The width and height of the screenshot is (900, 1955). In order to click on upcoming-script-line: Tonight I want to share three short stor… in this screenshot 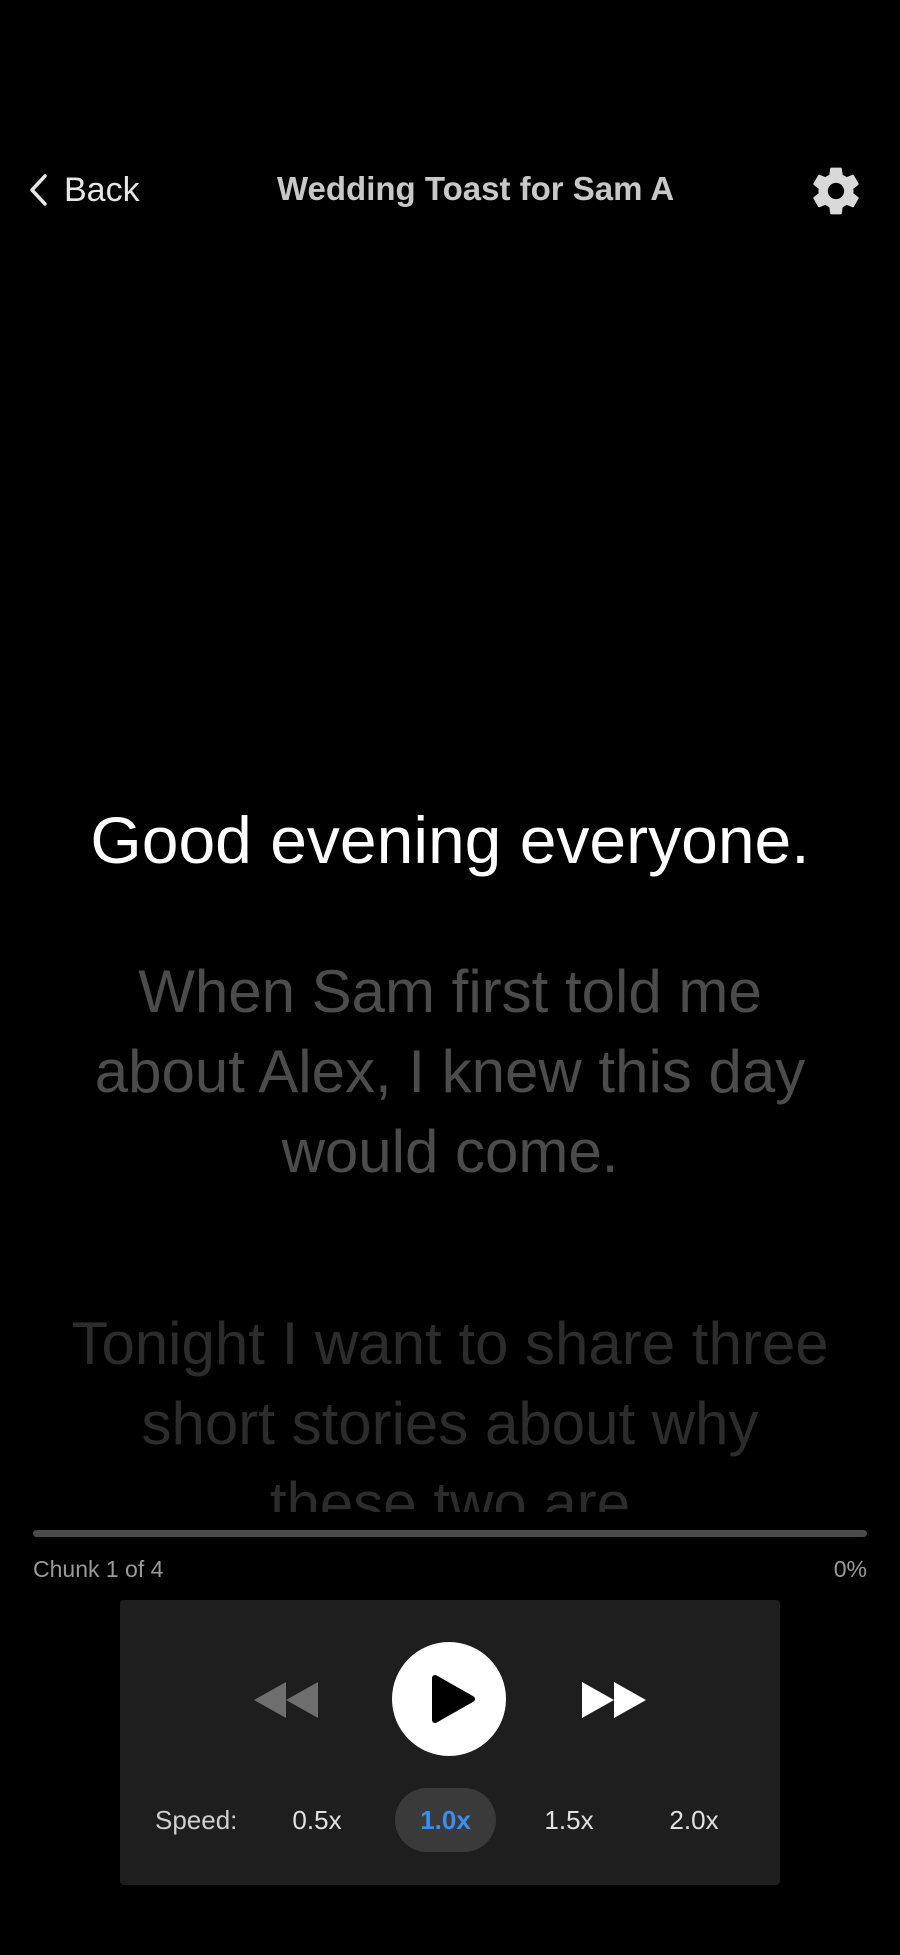, I will do `click(450, 1411)`.